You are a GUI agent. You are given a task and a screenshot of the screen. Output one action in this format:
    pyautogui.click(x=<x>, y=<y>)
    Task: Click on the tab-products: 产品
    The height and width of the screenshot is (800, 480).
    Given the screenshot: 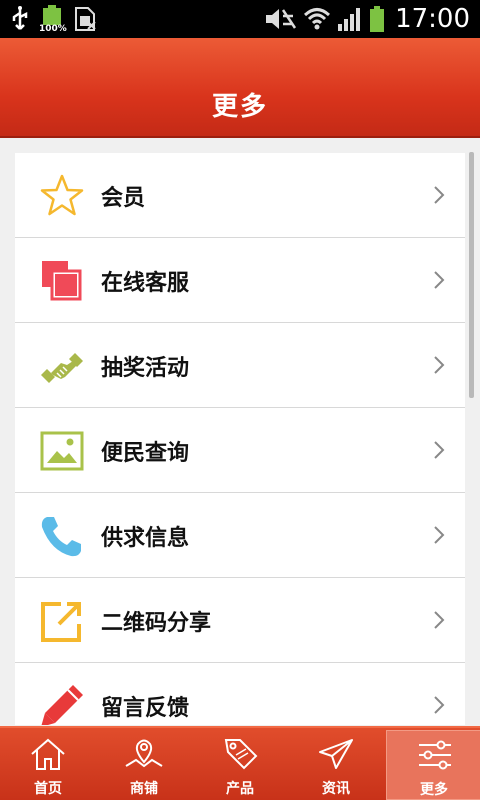 What is the action you would take?
    pyautogui.click(x=240, y=765)
    